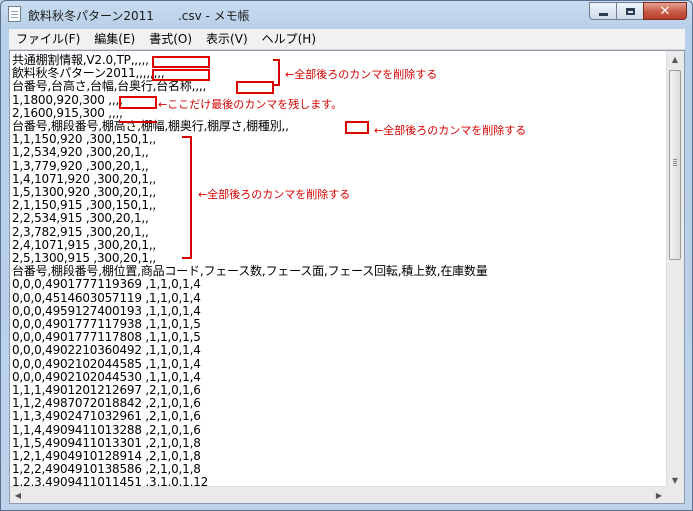 This screenshot has height=511, width=693. I want to click on text-line: 0,0,0,4902102044585 ,1,1,0,1,4, so click(106, 363).